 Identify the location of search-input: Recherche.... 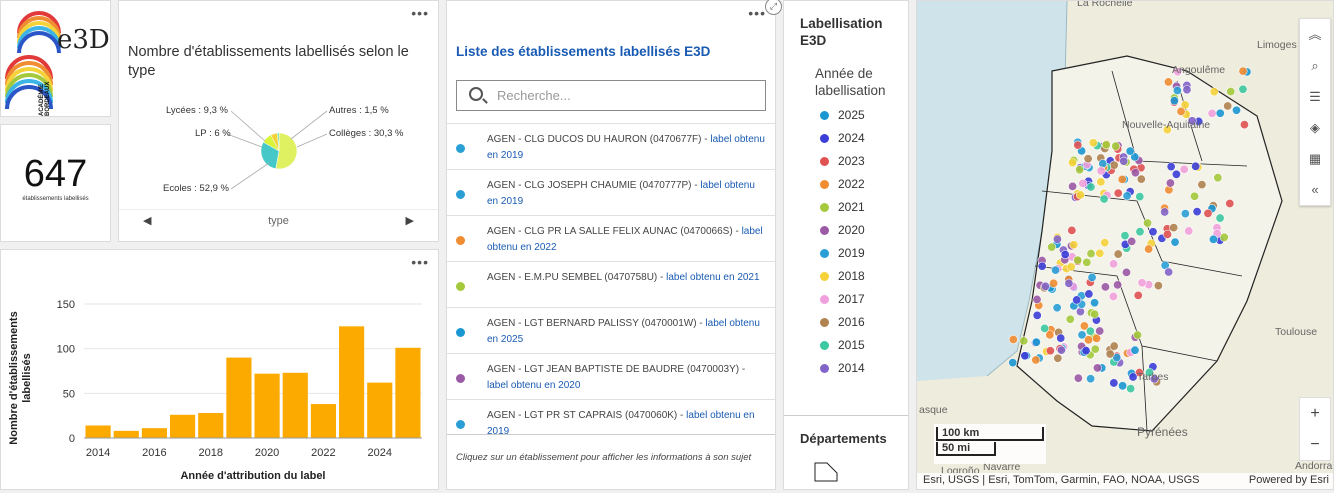
(611, 95).